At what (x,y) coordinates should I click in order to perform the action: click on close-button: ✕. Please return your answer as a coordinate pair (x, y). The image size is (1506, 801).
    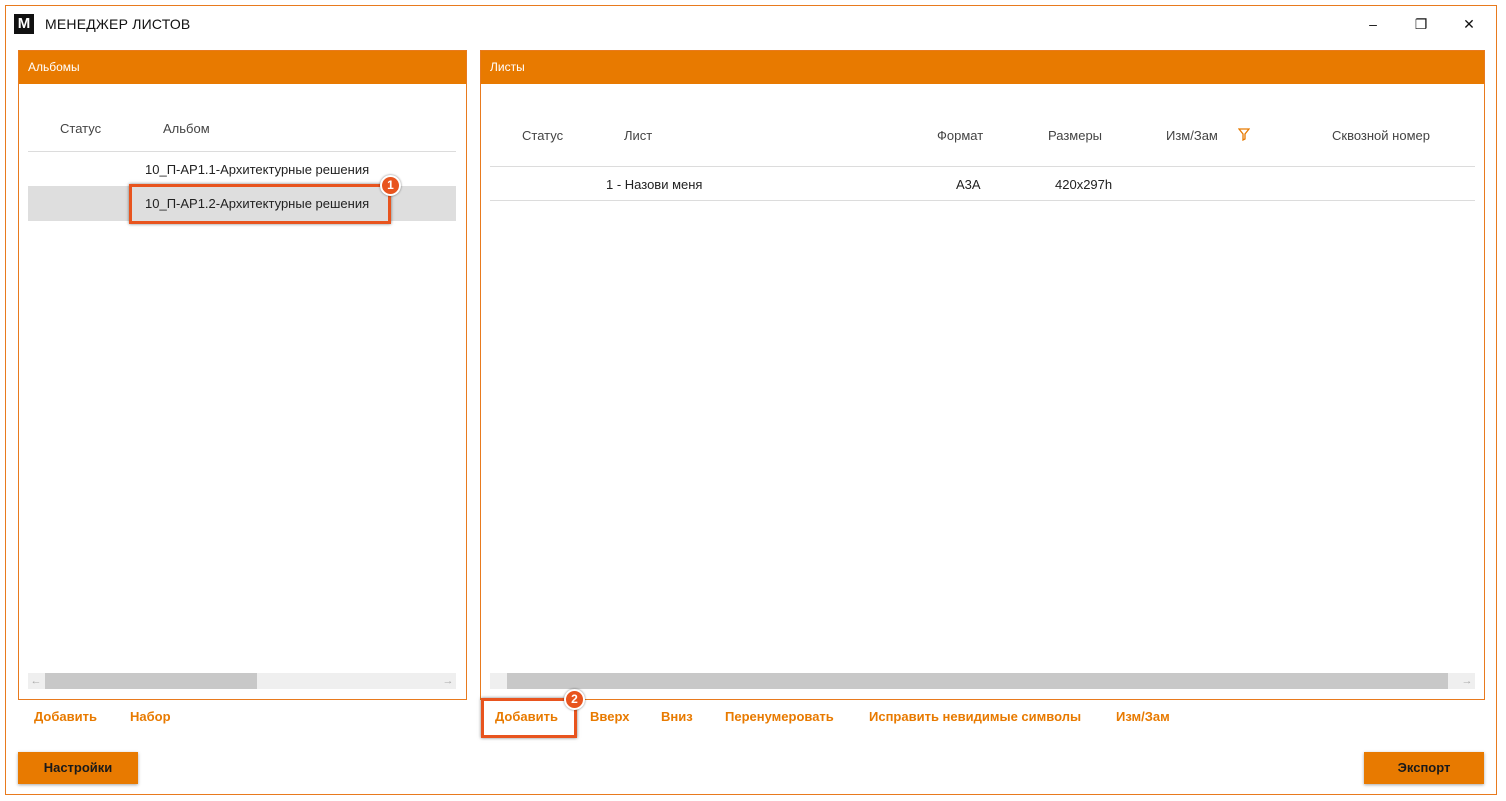
    Looking at the image, I should click on (1469, 24).